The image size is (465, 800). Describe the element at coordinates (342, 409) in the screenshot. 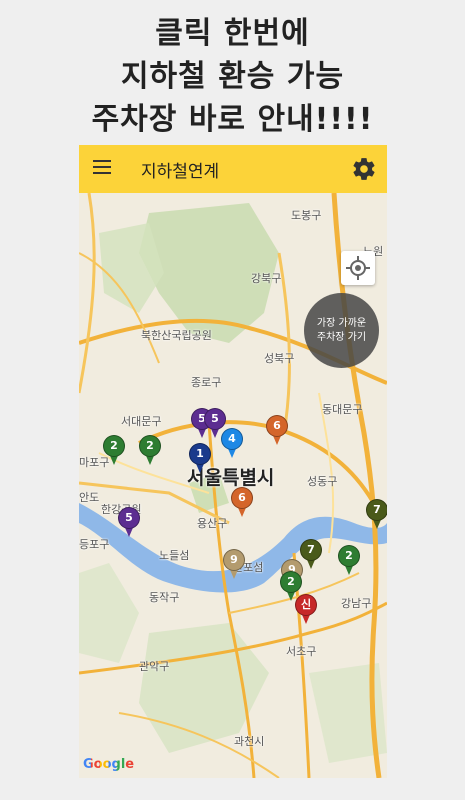

I see `map-label-dongdaemun: 동대문구` at that location.